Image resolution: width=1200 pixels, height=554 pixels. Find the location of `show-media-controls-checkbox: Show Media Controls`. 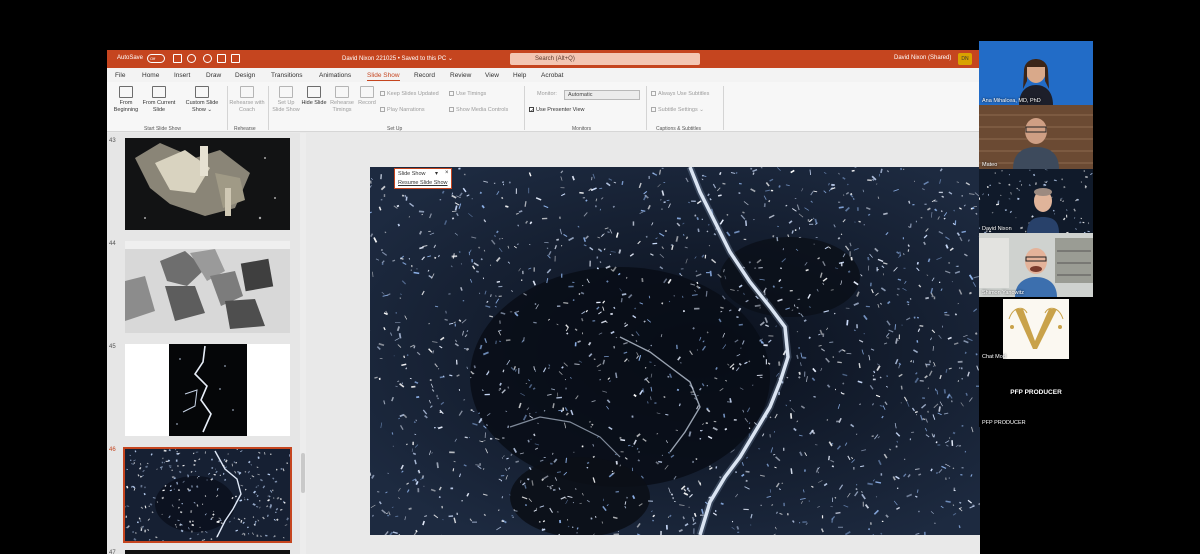

show-media-controls-checkbox: Show Media Controls is located at coordinates (478, 110).